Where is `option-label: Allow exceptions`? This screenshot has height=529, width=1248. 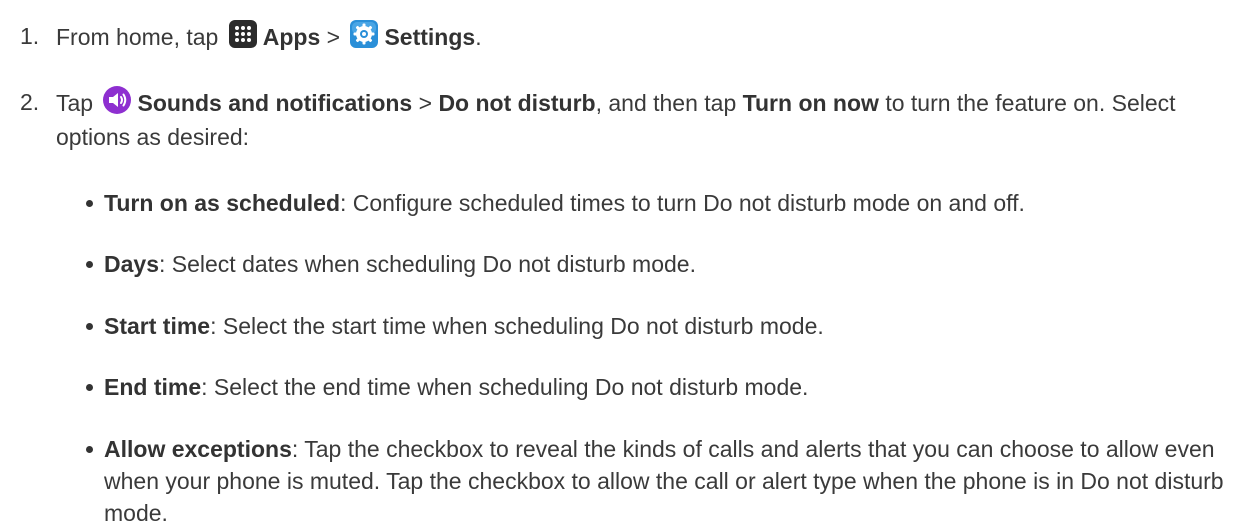 option-label: Allow exceptions is located at coordinates (198, 449).